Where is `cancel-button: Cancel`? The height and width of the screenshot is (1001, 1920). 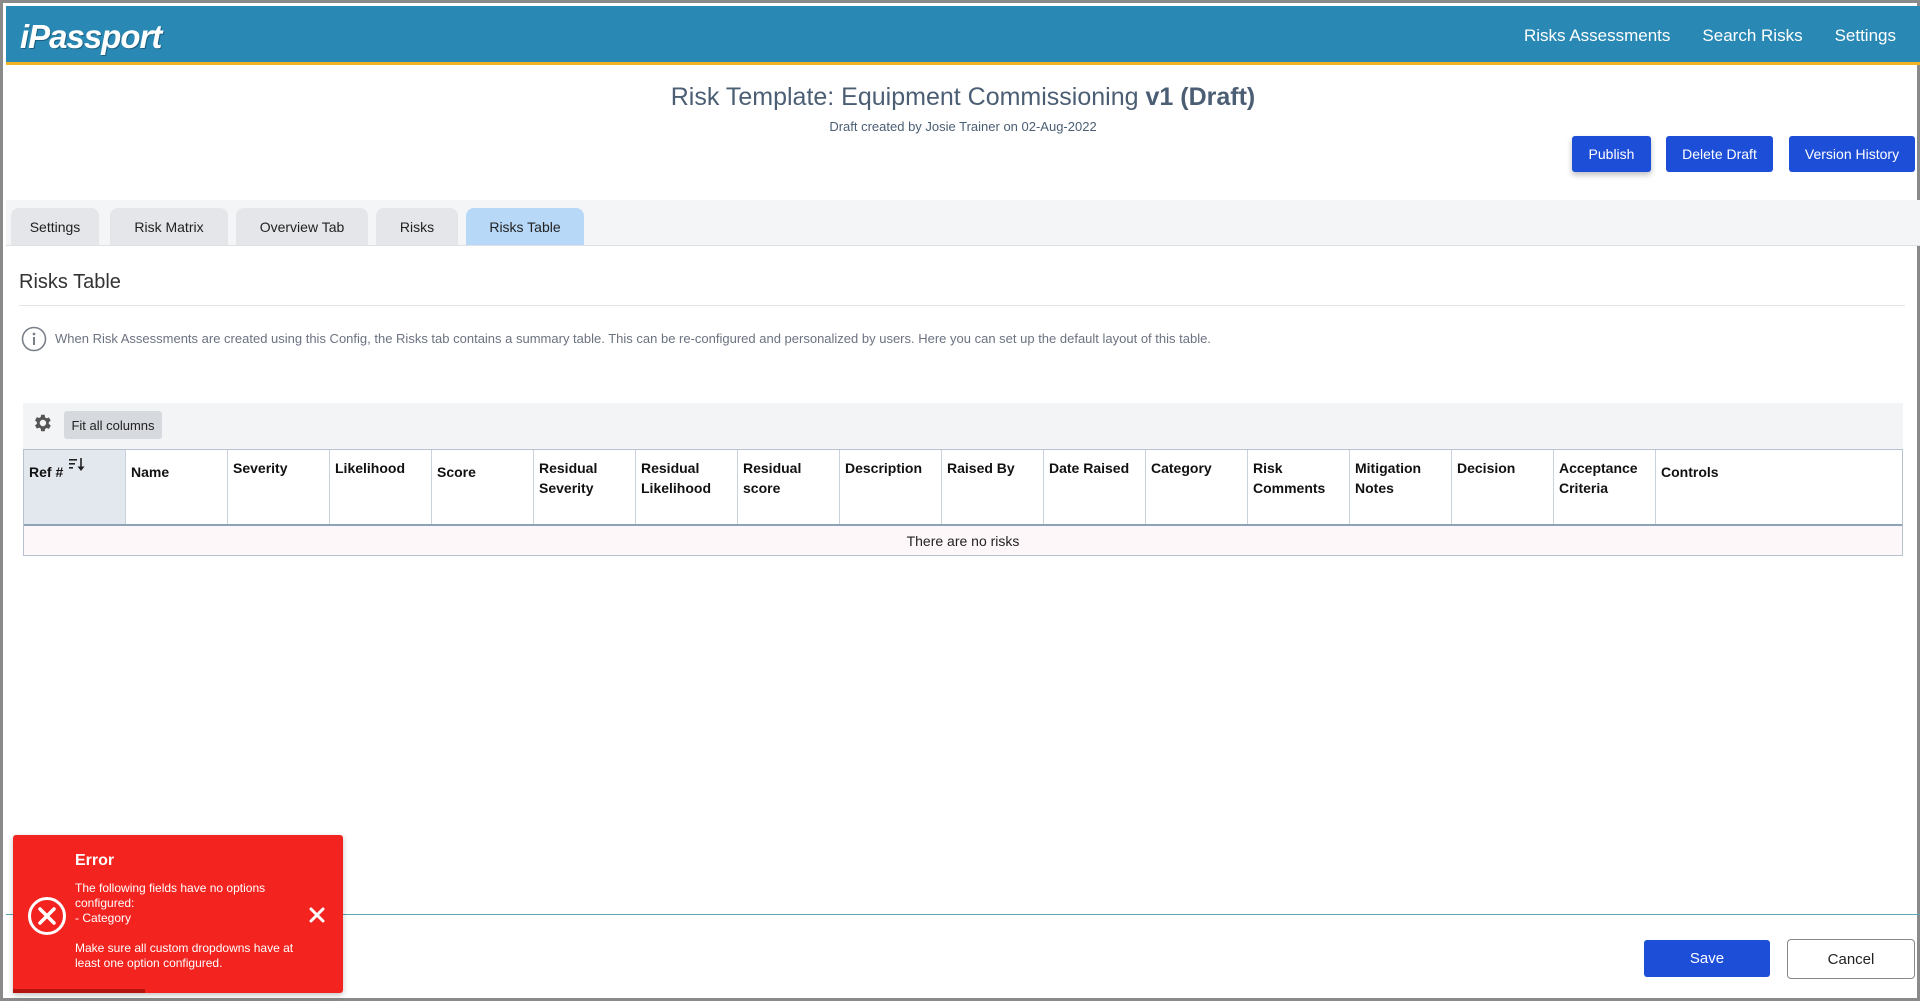 cancel-button: Cancel is located at coordinates (1851, 959).